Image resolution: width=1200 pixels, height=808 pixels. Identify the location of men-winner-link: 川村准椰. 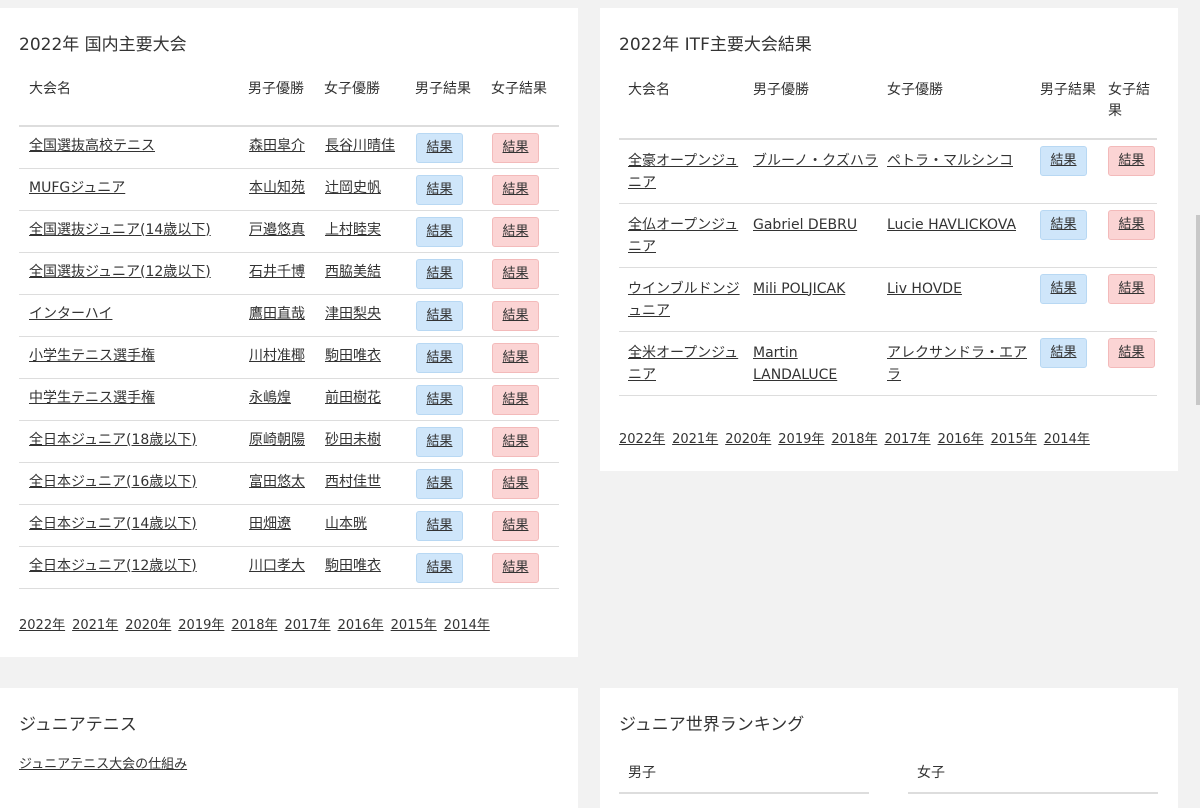
(277, 356).